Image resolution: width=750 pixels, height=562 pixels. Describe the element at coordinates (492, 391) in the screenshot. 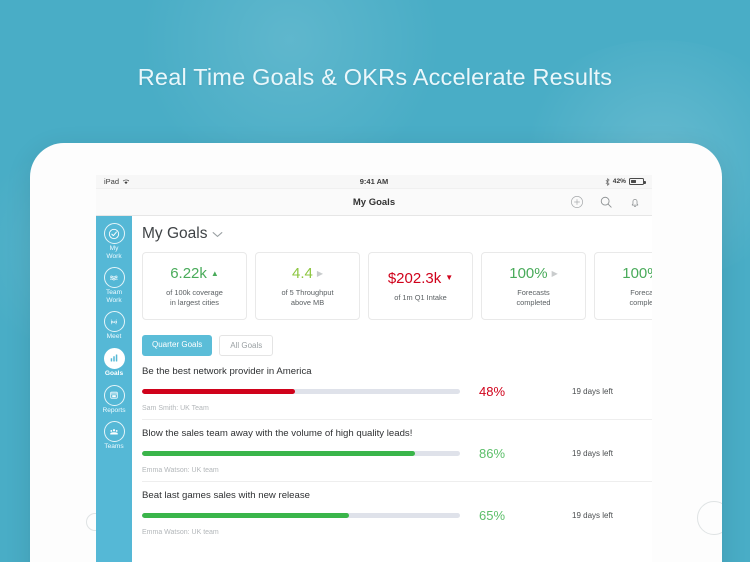

I see `goal-percent: 48%` at that location.